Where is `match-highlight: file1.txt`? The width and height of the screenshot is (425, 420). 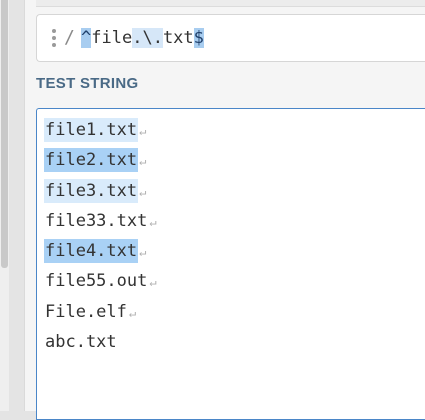 match-highlight: file1.txt is located at coordinates (91, 130).